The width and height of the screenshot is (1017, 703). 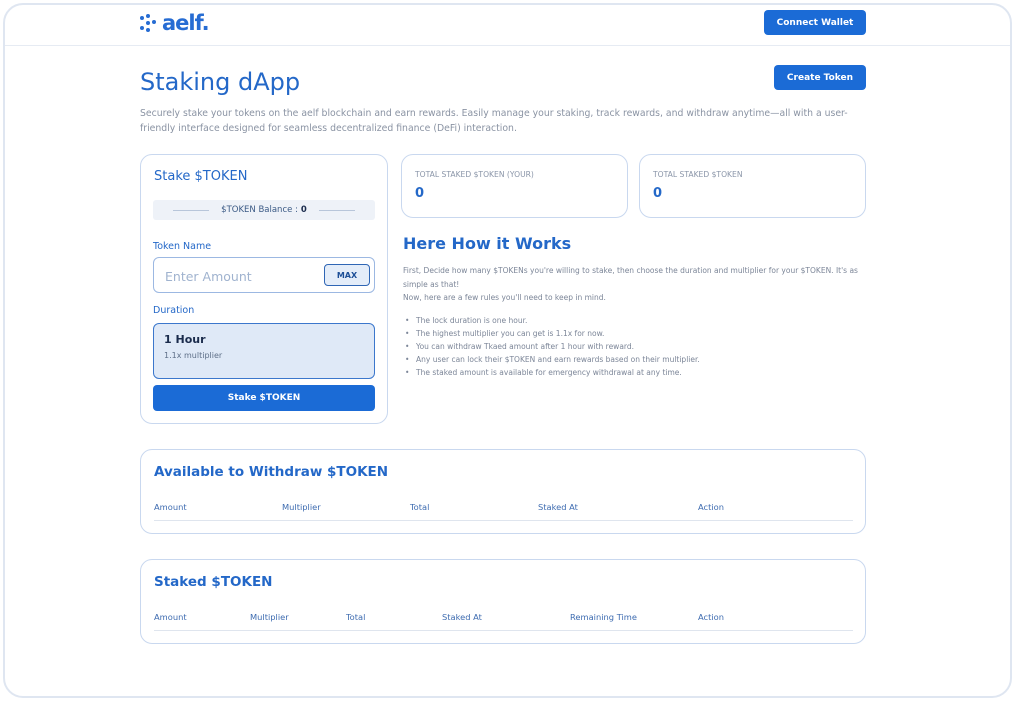 I want to click on top-header: aelf. Connect Wallet, so click(x=507, y=25).